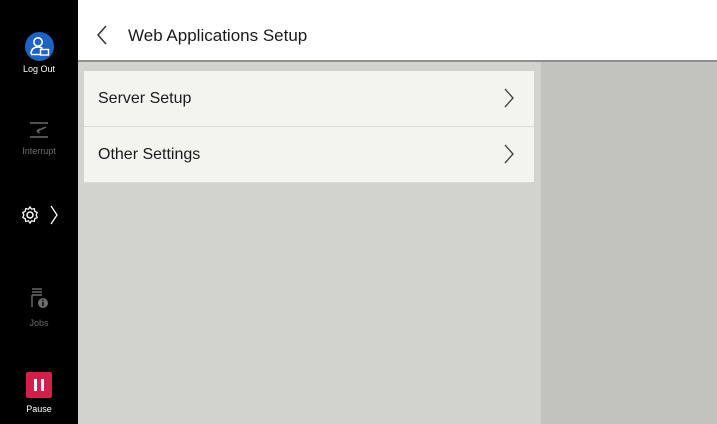  What do you see at coordinates (30, 215) in the screenshot?
I see `gear-icon` at bounding box center [30, 215].